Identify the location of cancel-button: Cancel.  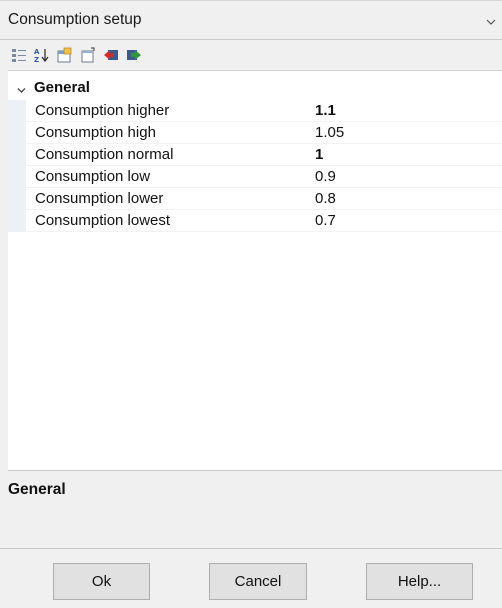
(258, 581).